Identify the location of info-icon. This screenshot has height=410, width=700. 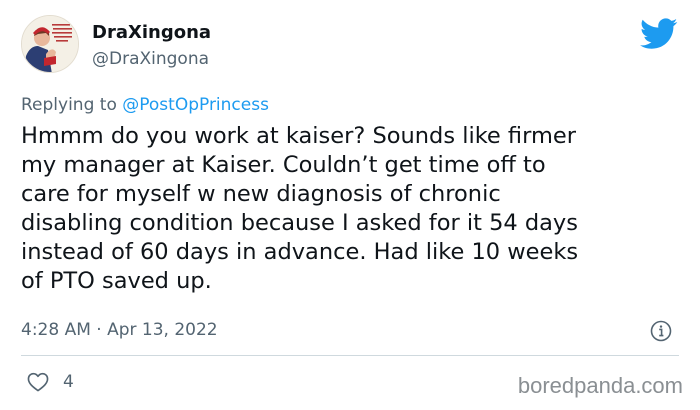
(661, 331).